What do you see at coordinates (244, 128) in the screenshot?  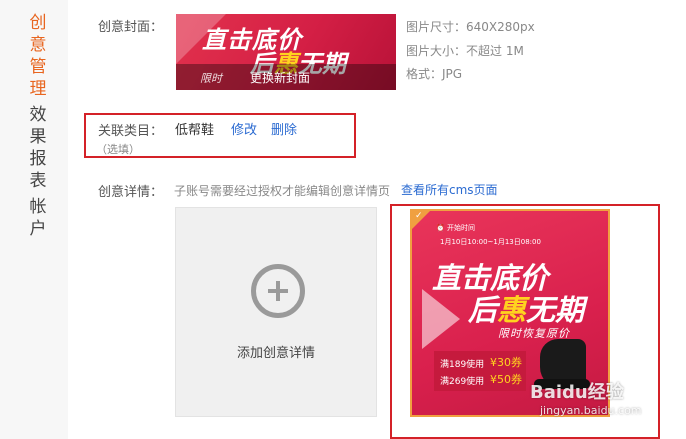 I see `category-edit-link: 修改` at bounding box center [244, 128].